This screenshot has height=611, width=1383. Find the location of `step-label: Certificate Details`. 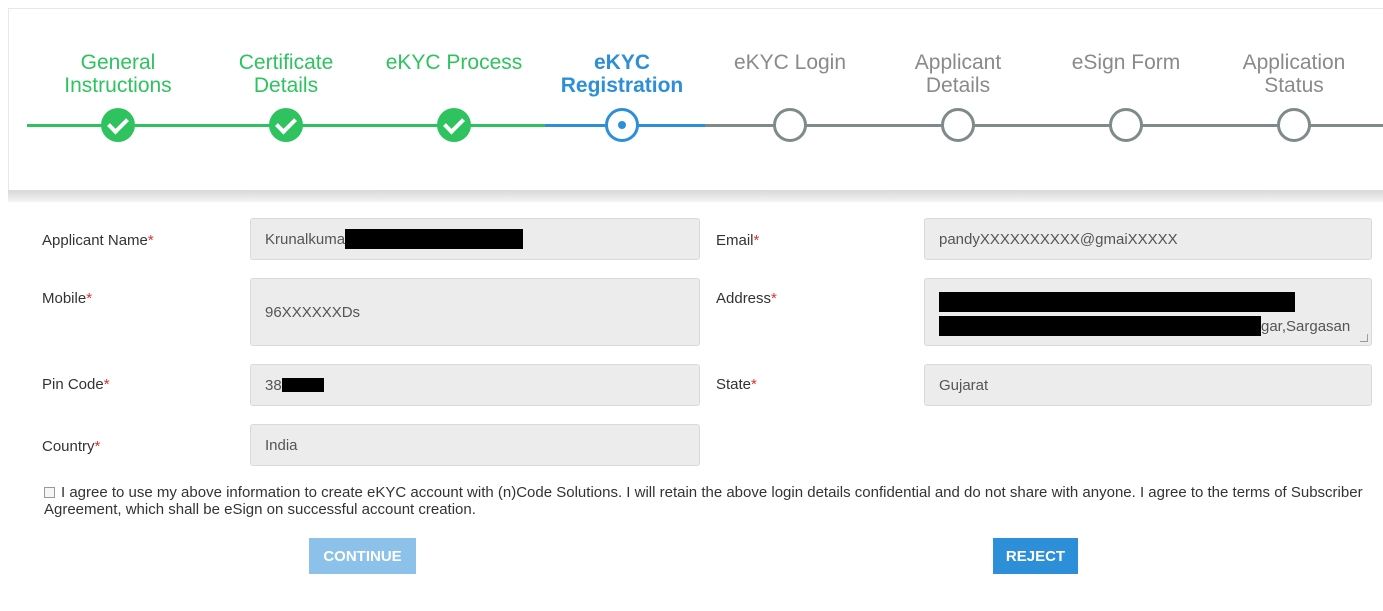

step-label: Certificate Details is located at coordinates (286, 74).